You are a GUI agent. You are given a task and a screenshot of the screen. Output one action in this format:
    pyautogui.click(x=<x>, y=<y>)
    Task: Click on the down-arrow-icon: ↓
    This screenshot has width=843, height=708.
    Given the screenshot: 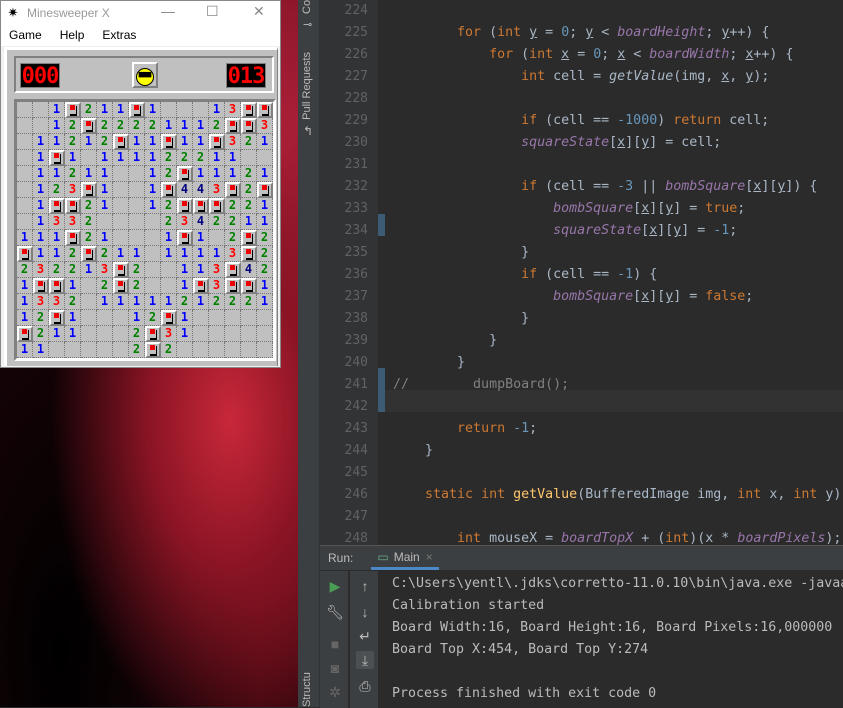 What is the action you would take?
    pyautogui.click(x=365, y=612)
    